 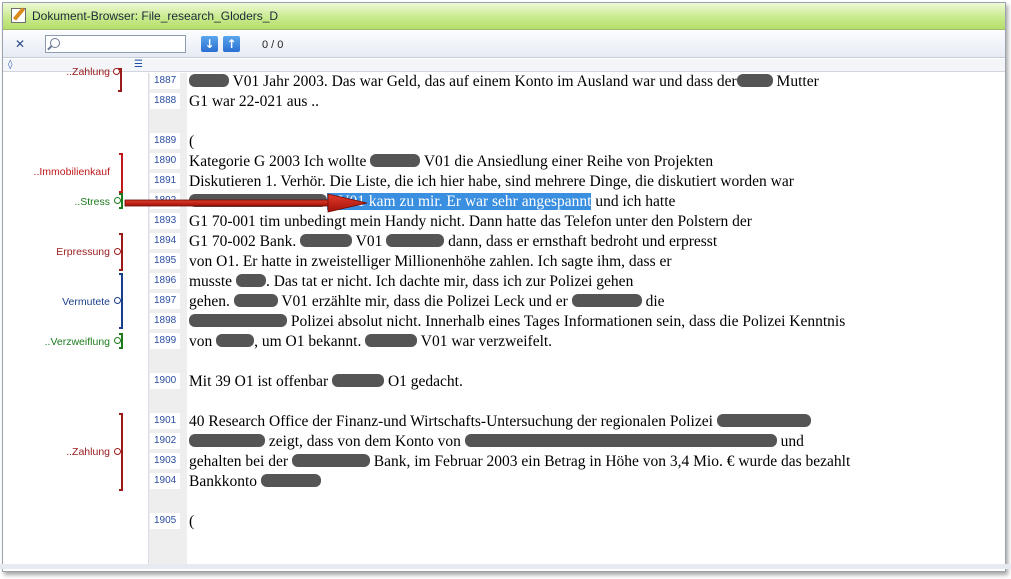 I want to click on line-number: 1901, so click(x=165, y=421).